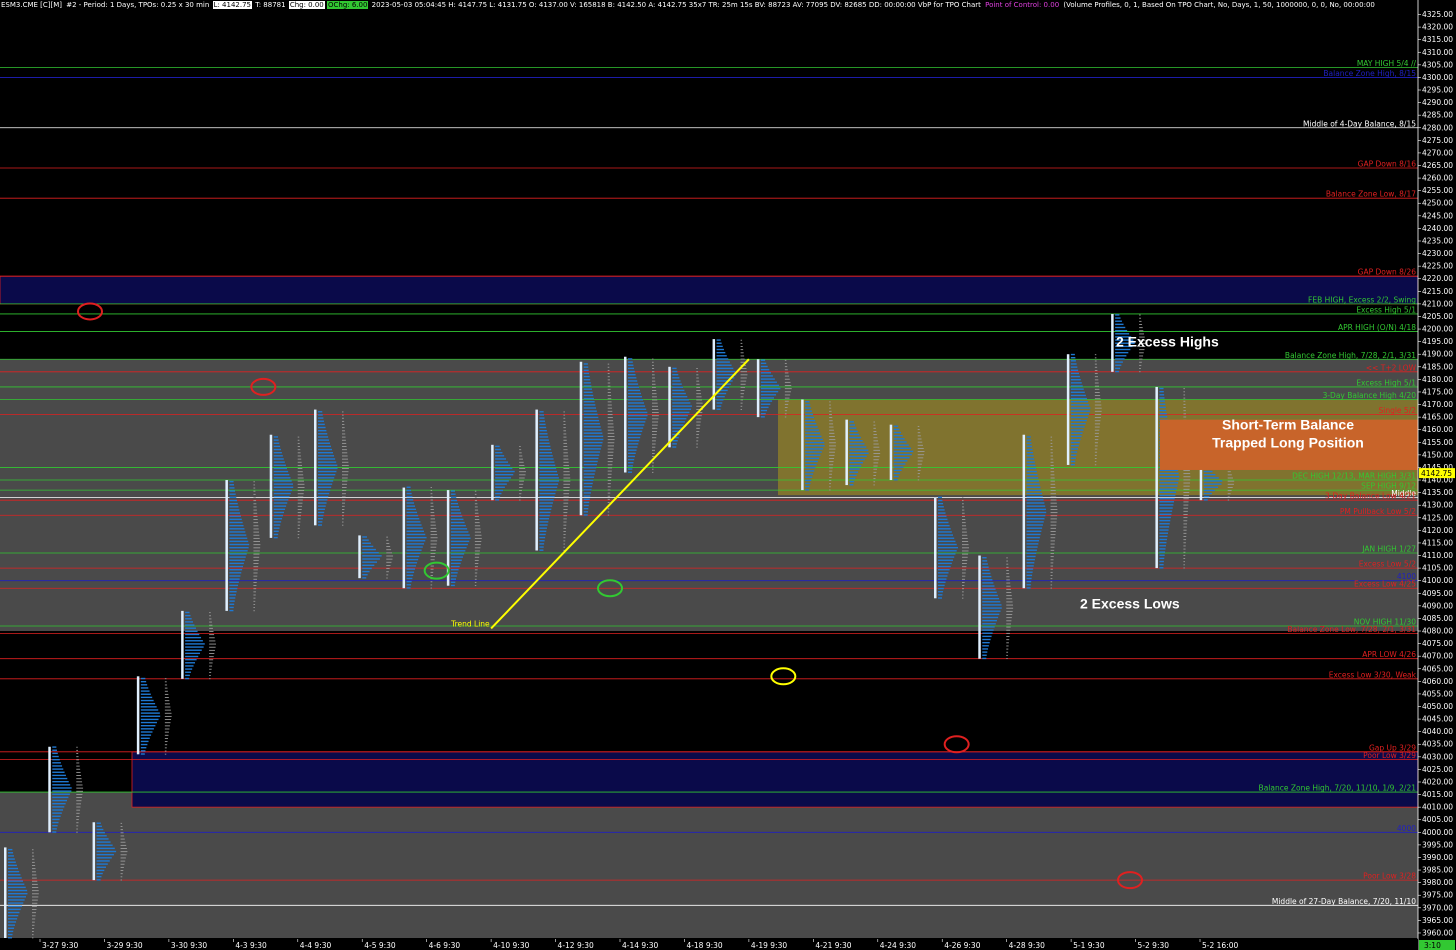 This screenshot has width=1456, height=950. What do you see at coordinates (1437, 39) in the screenshot?
I see `axis-tick-label: 4315.00` at bounding box center [1437, 39].